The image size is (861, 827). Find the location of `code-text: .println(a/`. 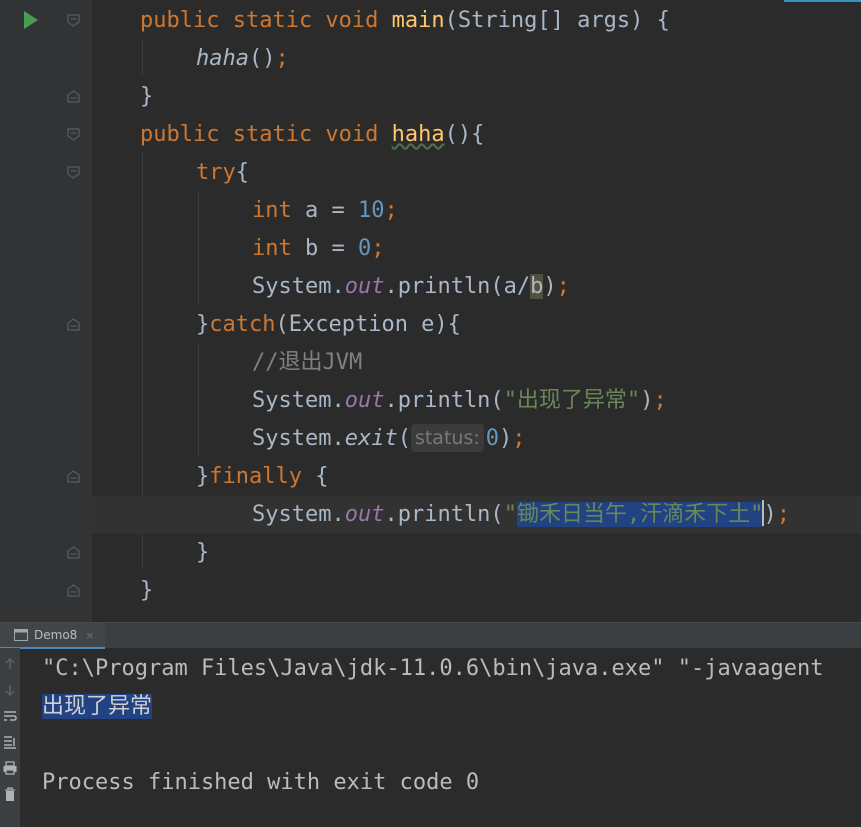

code-text: .println(a/ is located at coordinates (457, 286).